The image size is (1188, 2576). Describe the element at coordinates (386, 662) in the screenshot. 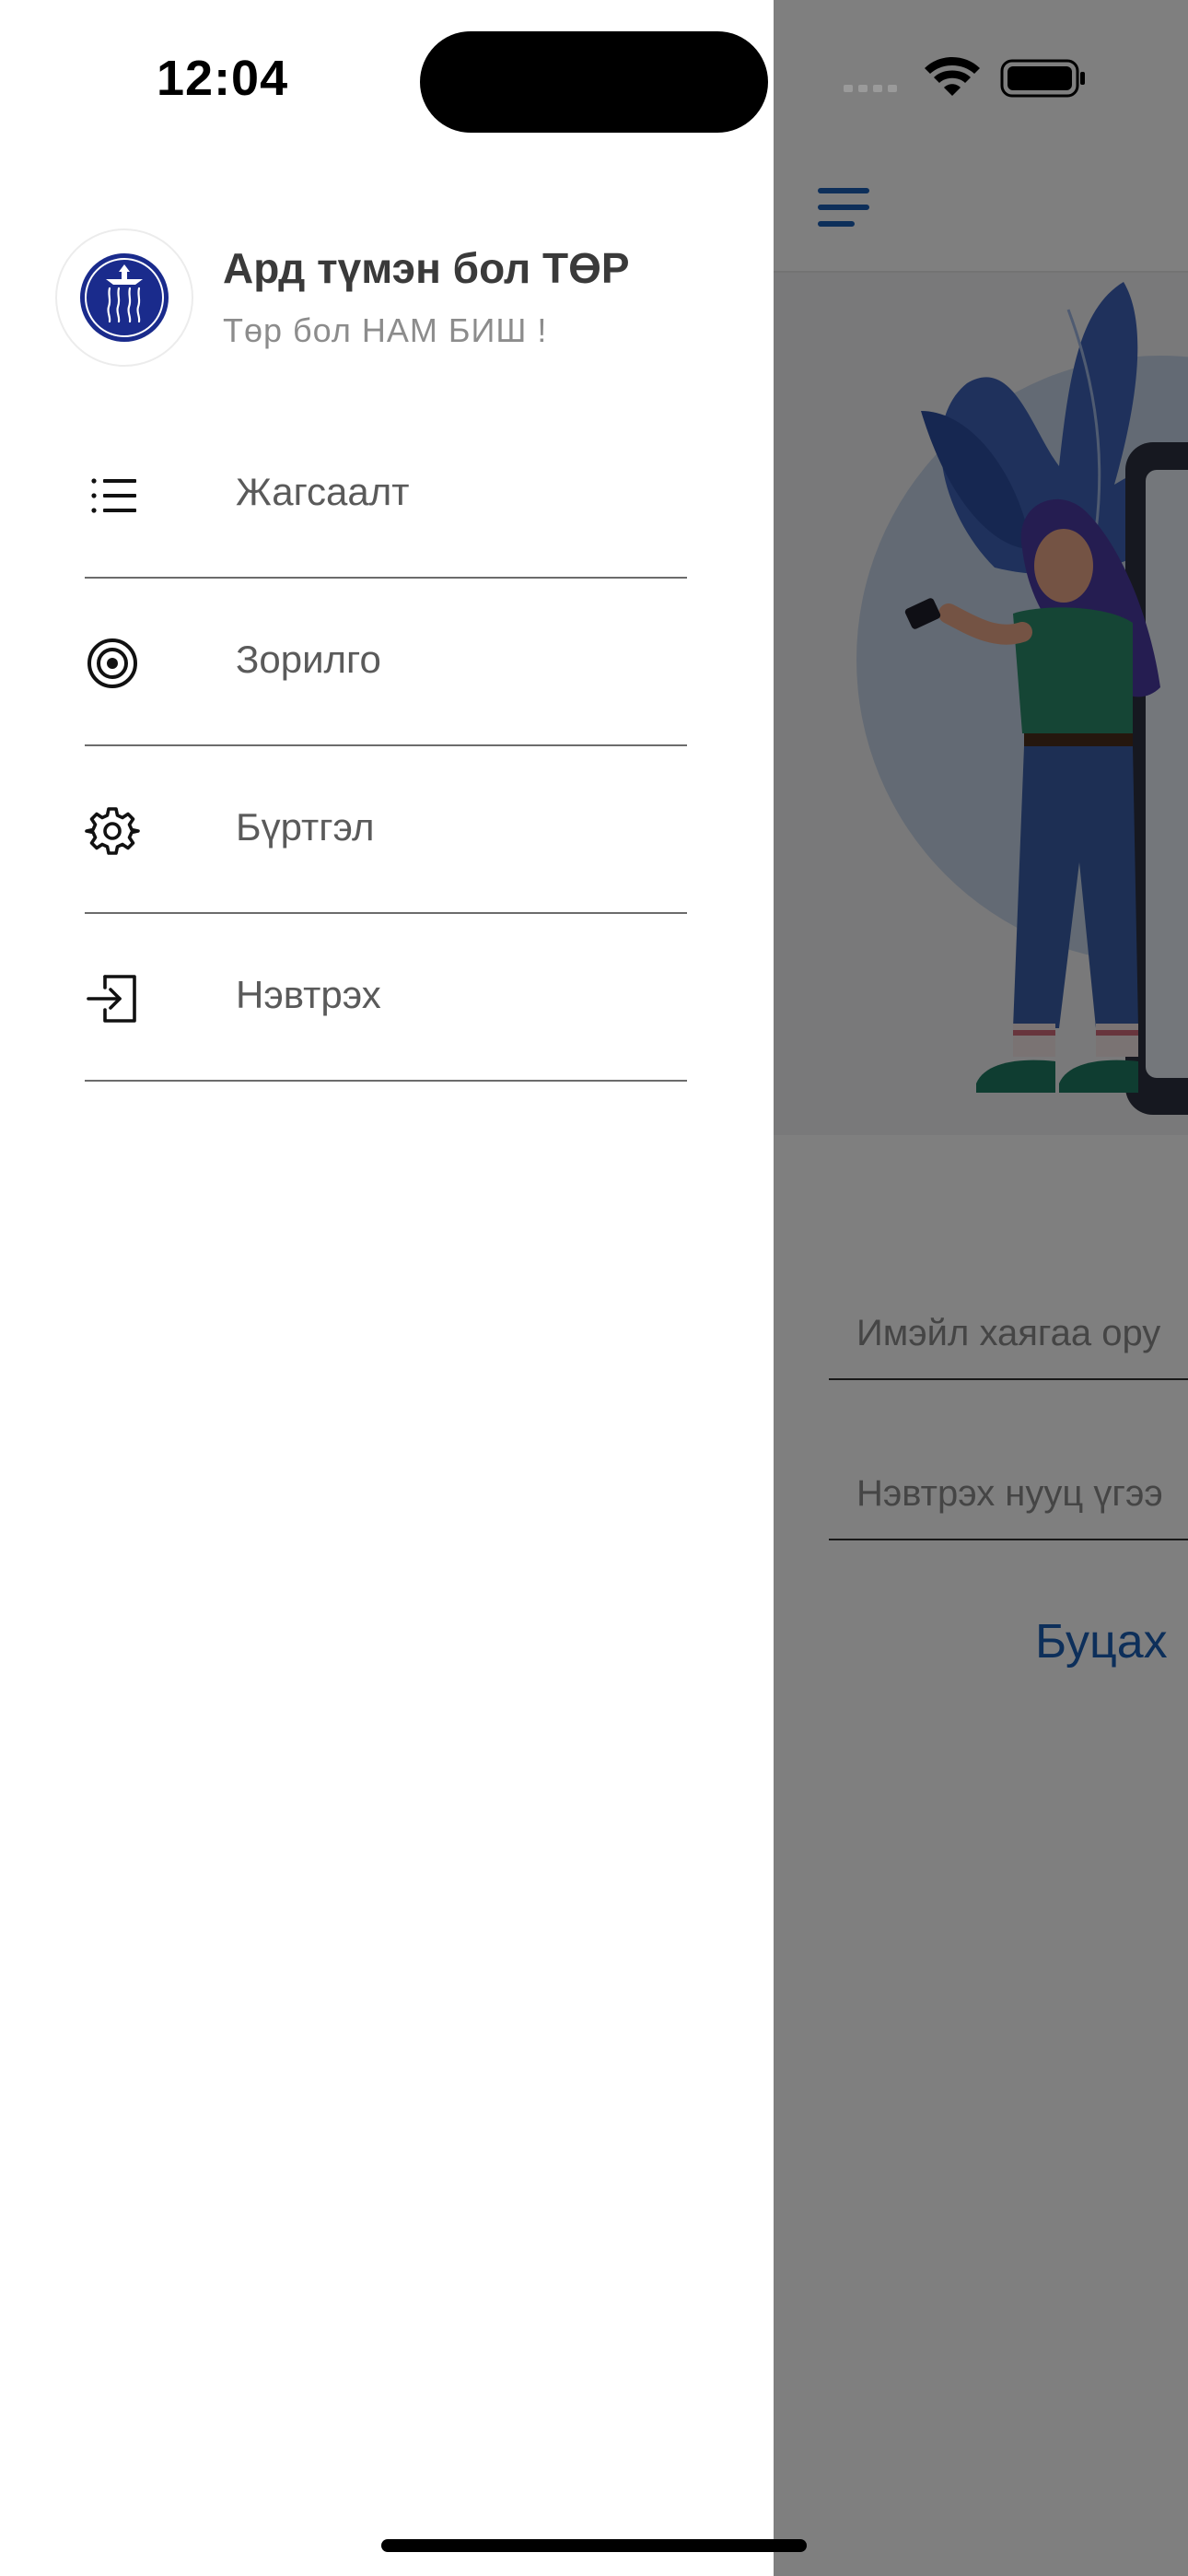

I see `drawer-item-goal: Зорилго` at that location.